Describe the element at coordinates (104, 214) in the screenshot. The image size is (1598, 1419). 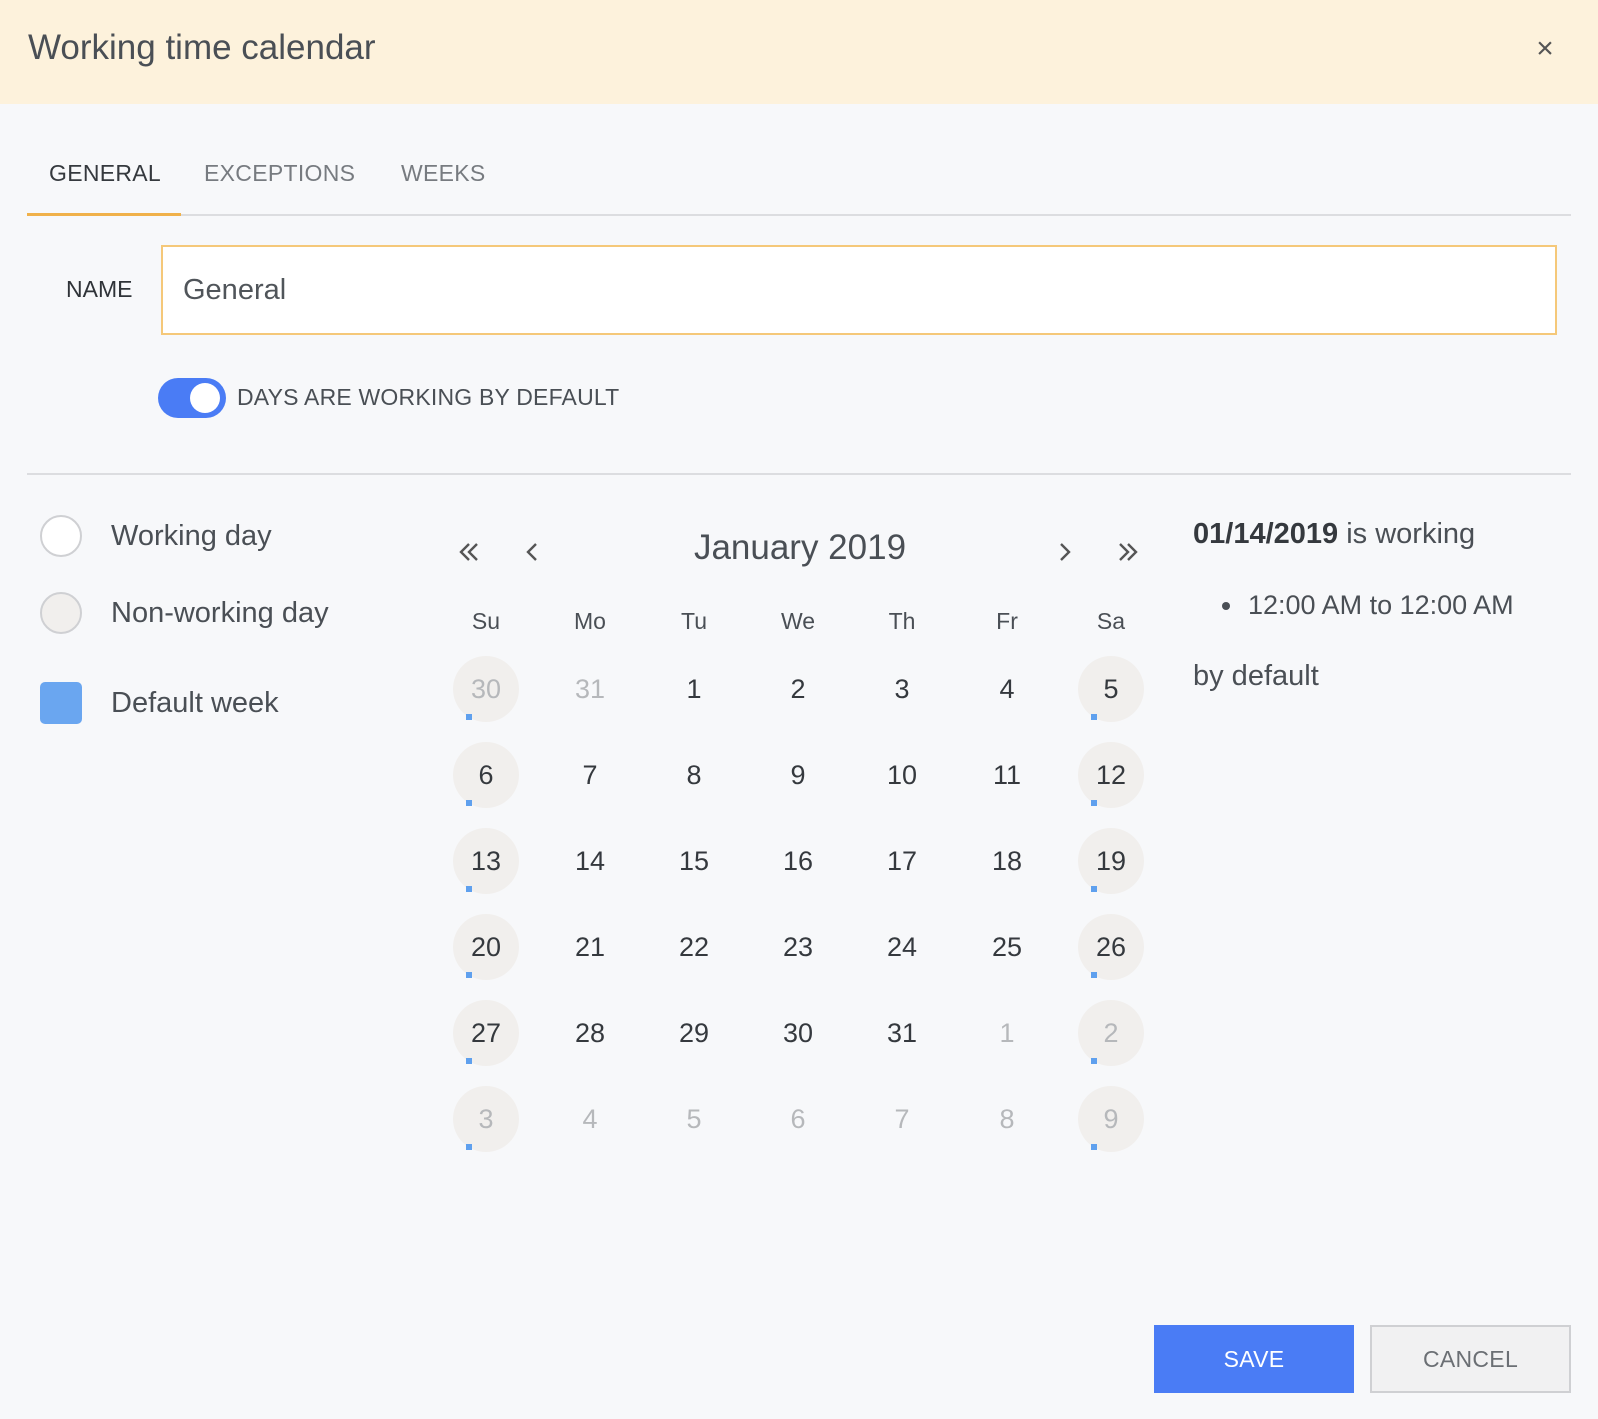
I see `active-tab-indicator` at that location.